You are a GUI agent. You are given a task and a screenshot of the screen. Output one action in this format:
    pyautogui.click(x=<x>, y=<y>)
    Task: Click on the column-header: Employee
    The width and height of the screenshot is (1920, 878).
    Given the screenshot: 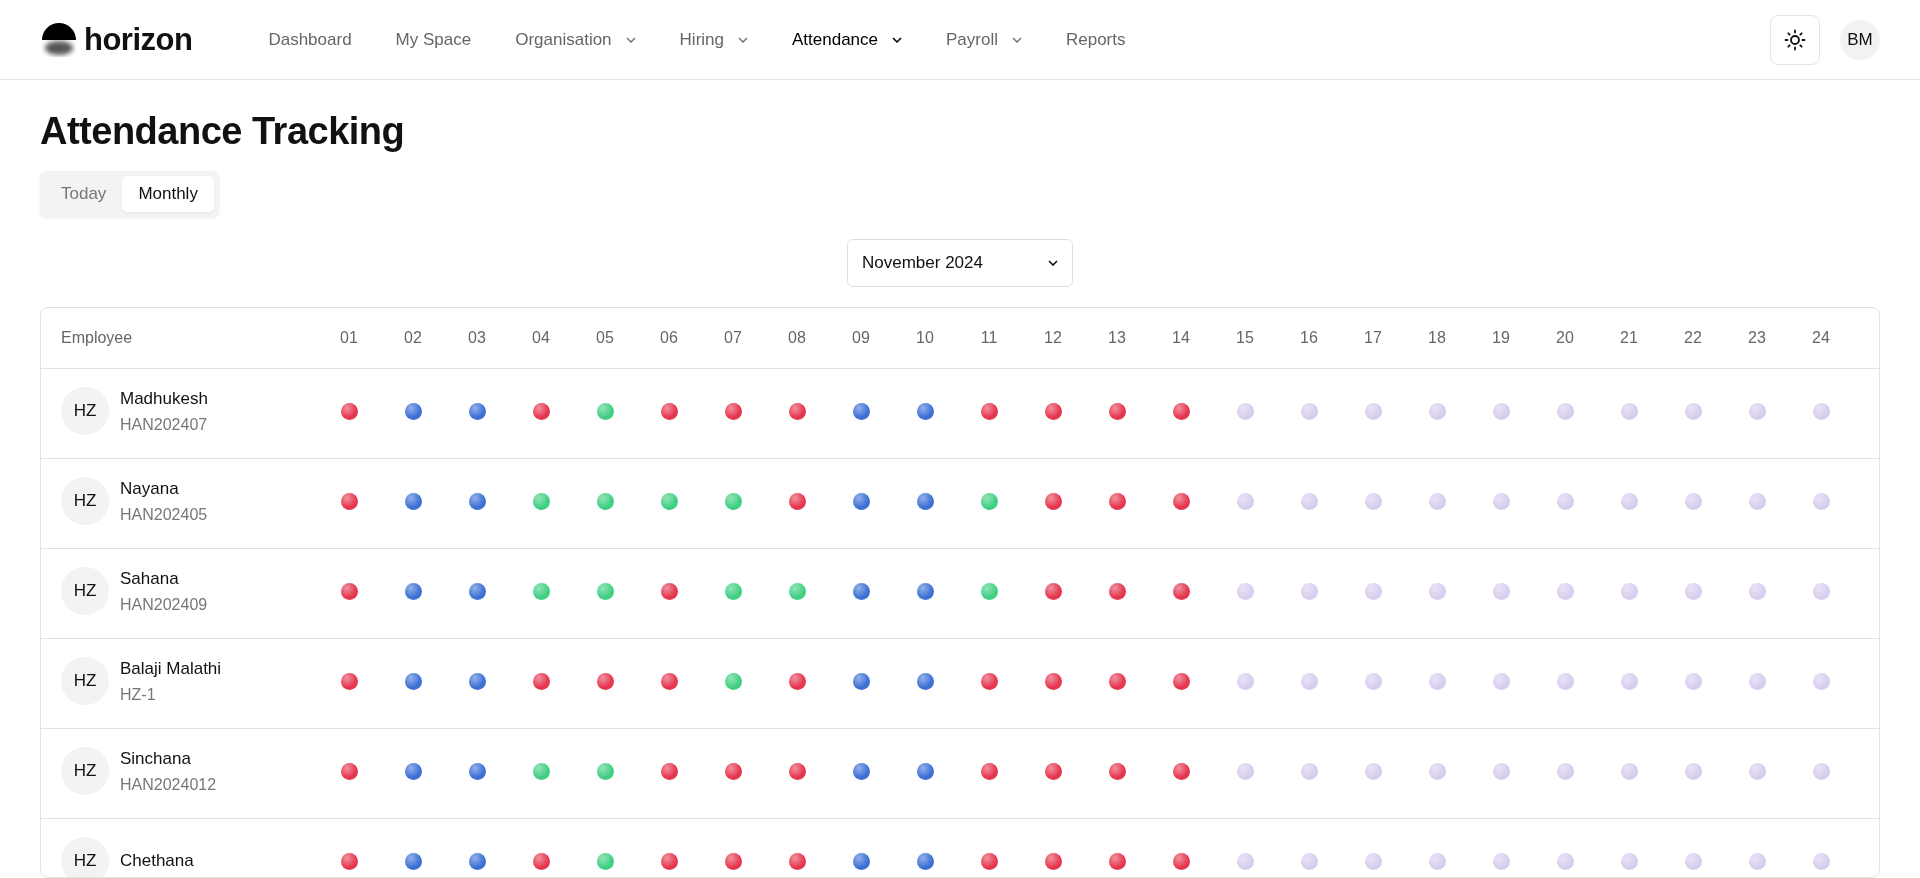 What is the action you would take?
    pyautogui.click(x=97, y=338)
    